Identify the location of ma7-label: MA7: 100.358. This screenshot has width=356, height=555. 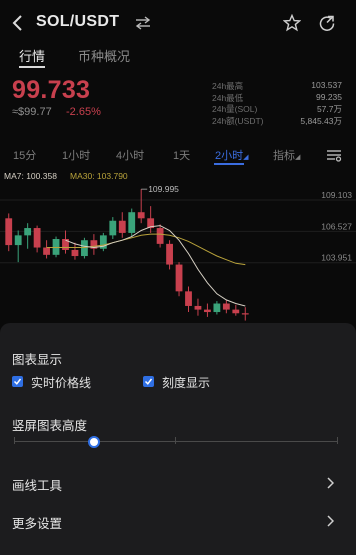
(30, 176).